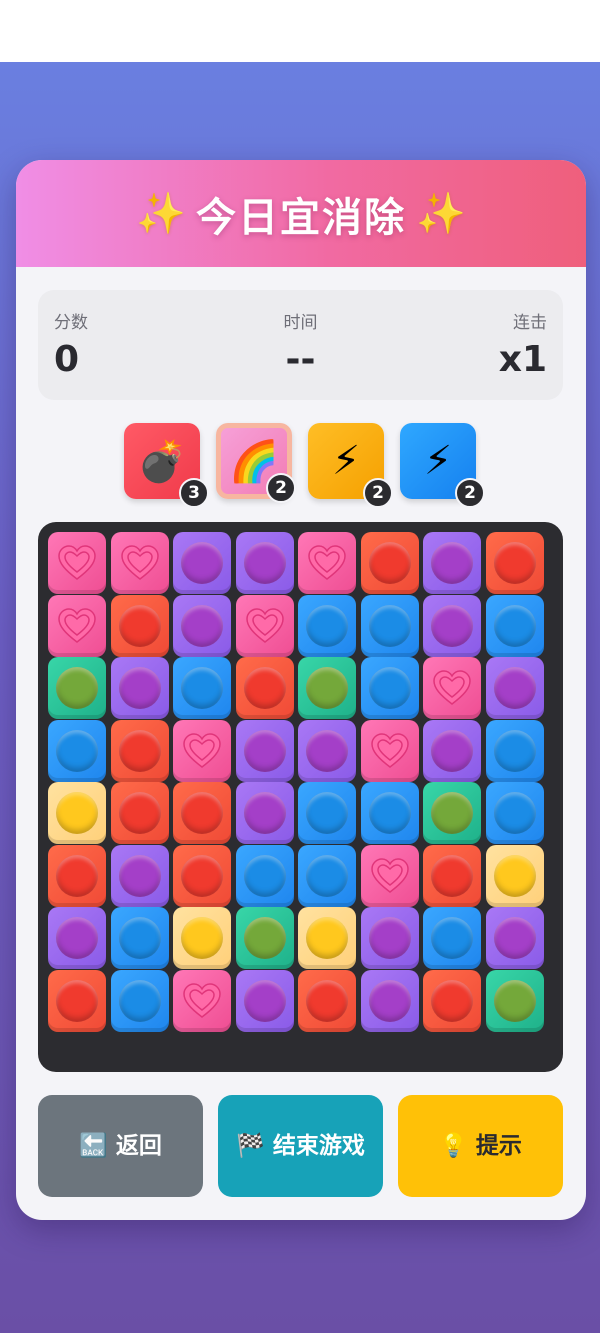 This screenshot has height=1333, width=600. What do you see at coordinates (138, 1145) in the screenshot?
I see `back-button-label: 返回` at bounding box center [138, 1145].